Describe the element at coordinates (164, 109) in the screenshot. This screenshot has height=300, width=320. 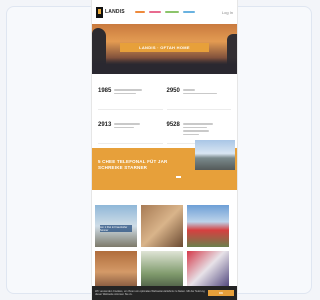
I see `stats-grid: 1985 2950 2913 9528` at that location.